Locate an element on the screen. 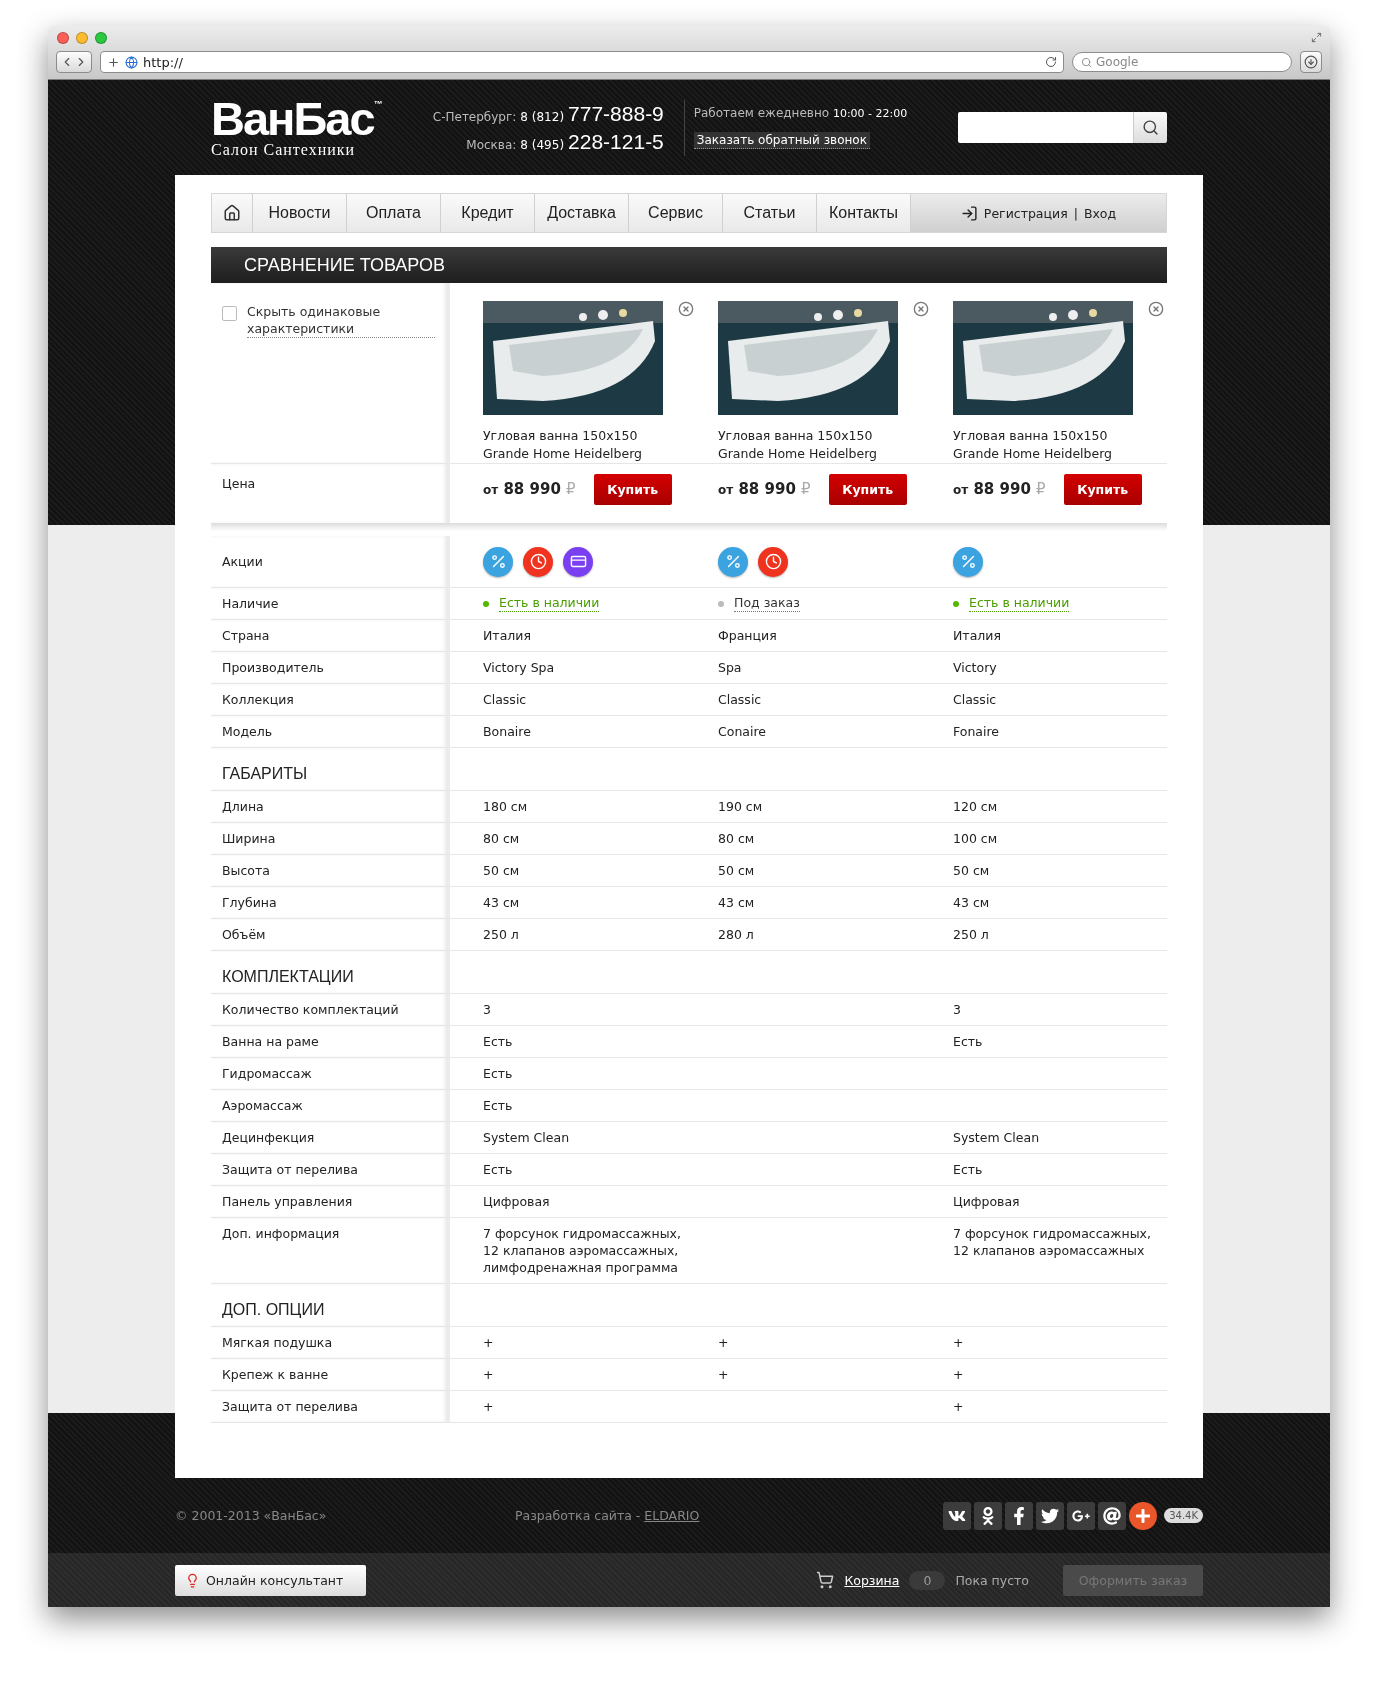 The height and width of the screenshot is (1688, 1378). ok-icon is located at coordinates (988, 1515).